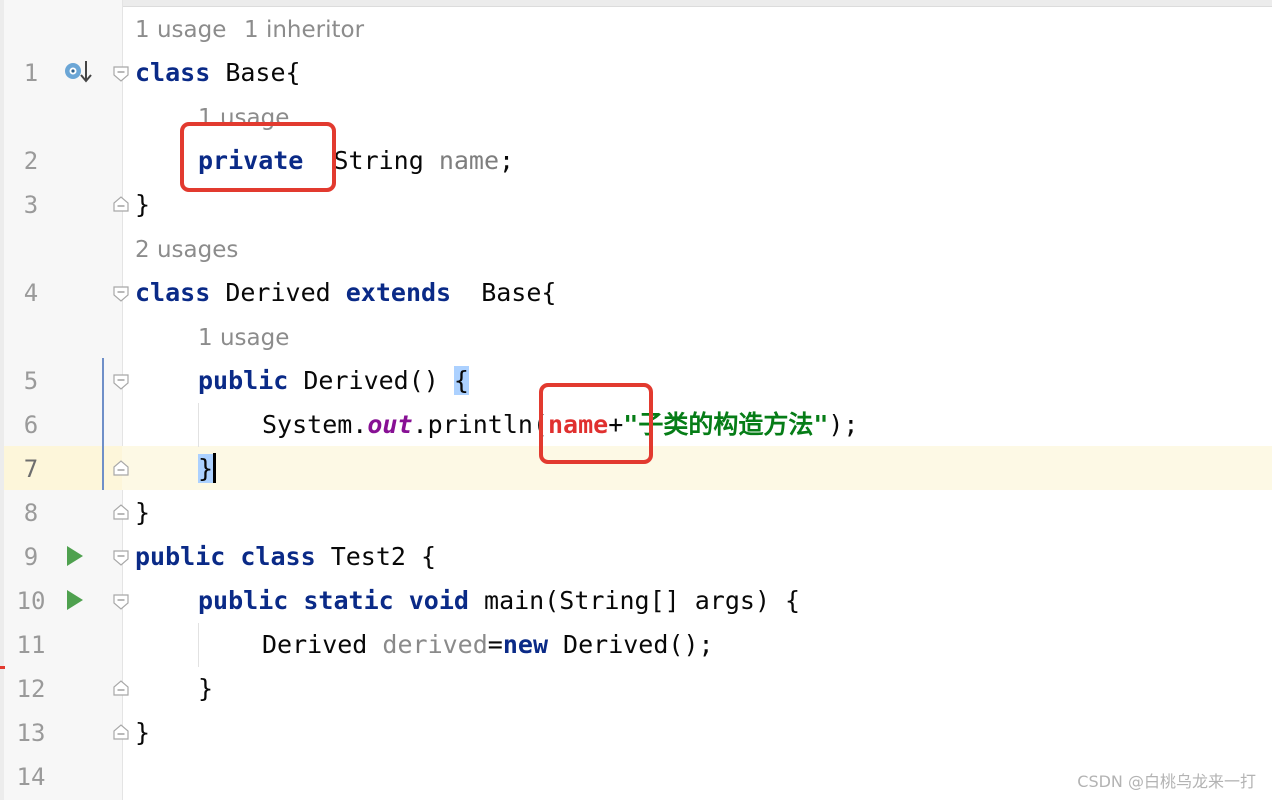 This screenshot has width=1272, height=800. Describe the element at coordinates (1166, 781) in the screenshot. I see `watermark: CSDN @白桃乌龙来一打` at that location.